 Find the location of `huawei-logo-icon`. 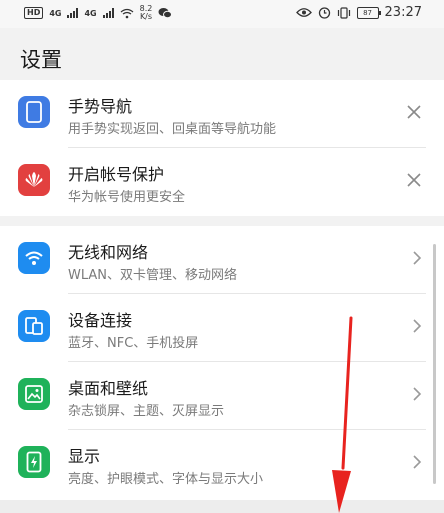

huawei-logo-icon is located at coordinates (34, 180).